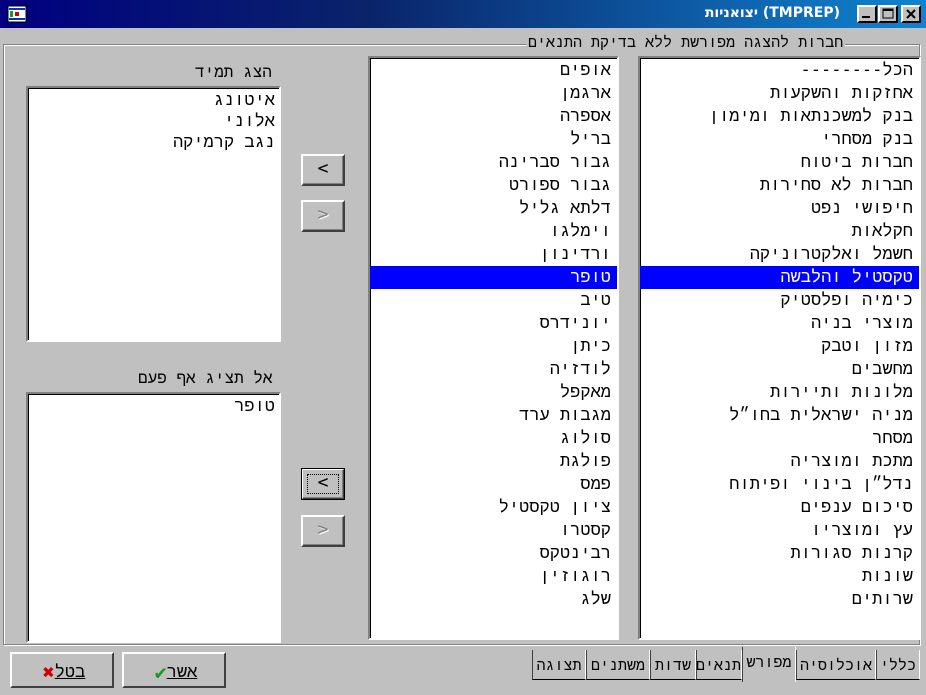 The height and width of the screenshot is (695, 926). What do you see at coordinates (779, 507) in the screenshot?
I see `category-item: סיכום ענפים` at bounding box center [779, 507].